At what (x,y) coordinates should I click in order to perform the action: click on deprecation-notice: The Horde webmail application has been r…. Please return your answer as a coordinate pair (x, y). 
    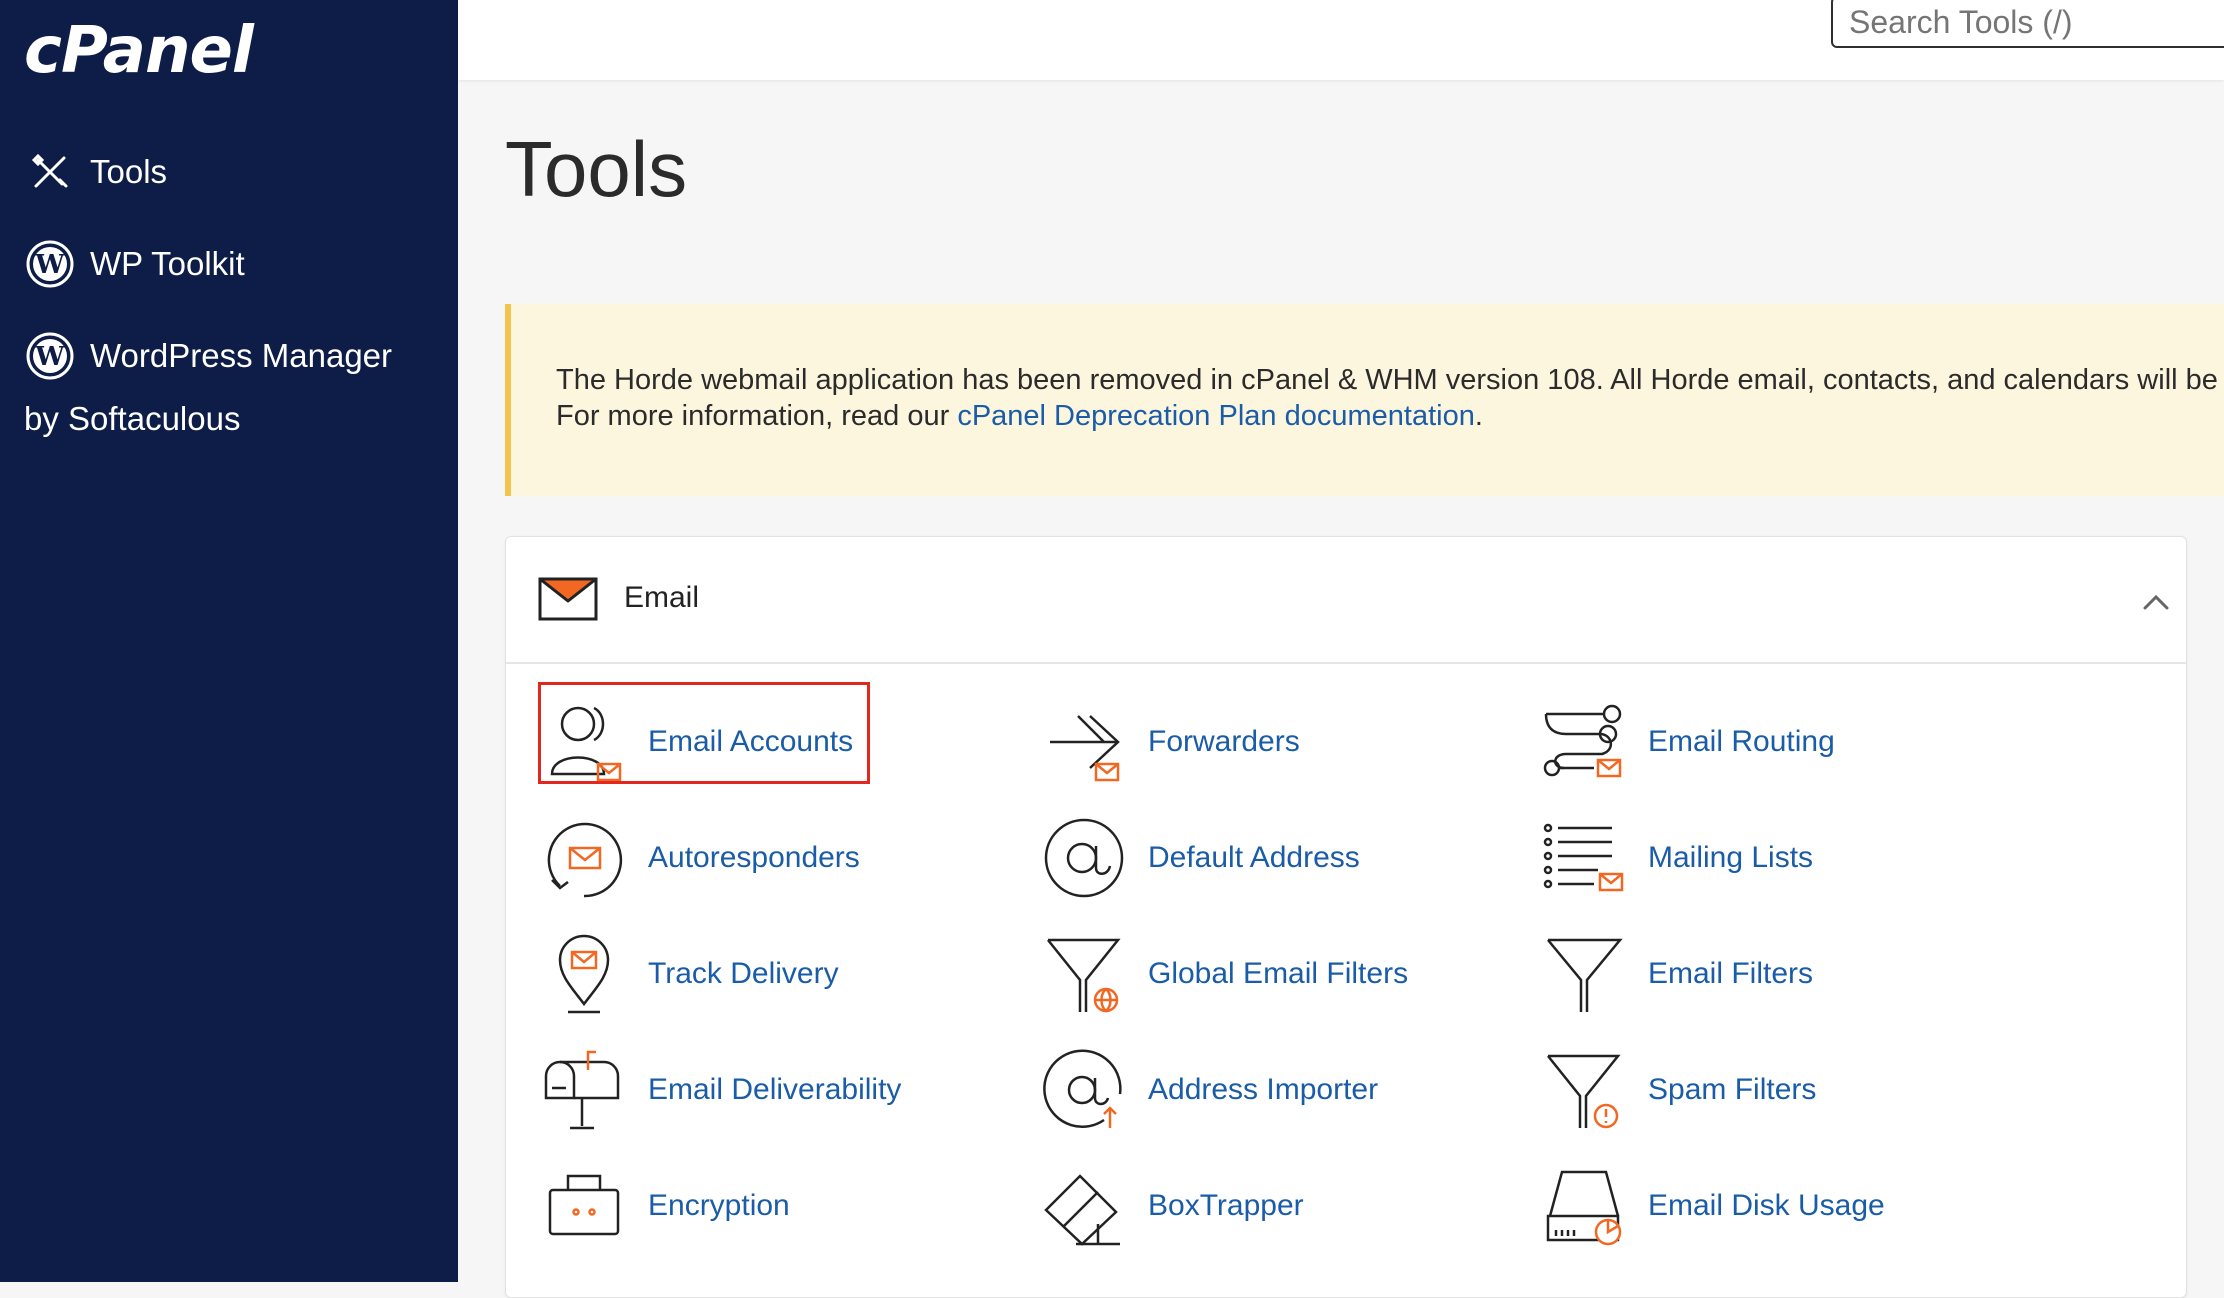
    Looking at the image, I should click on (1364, 400).